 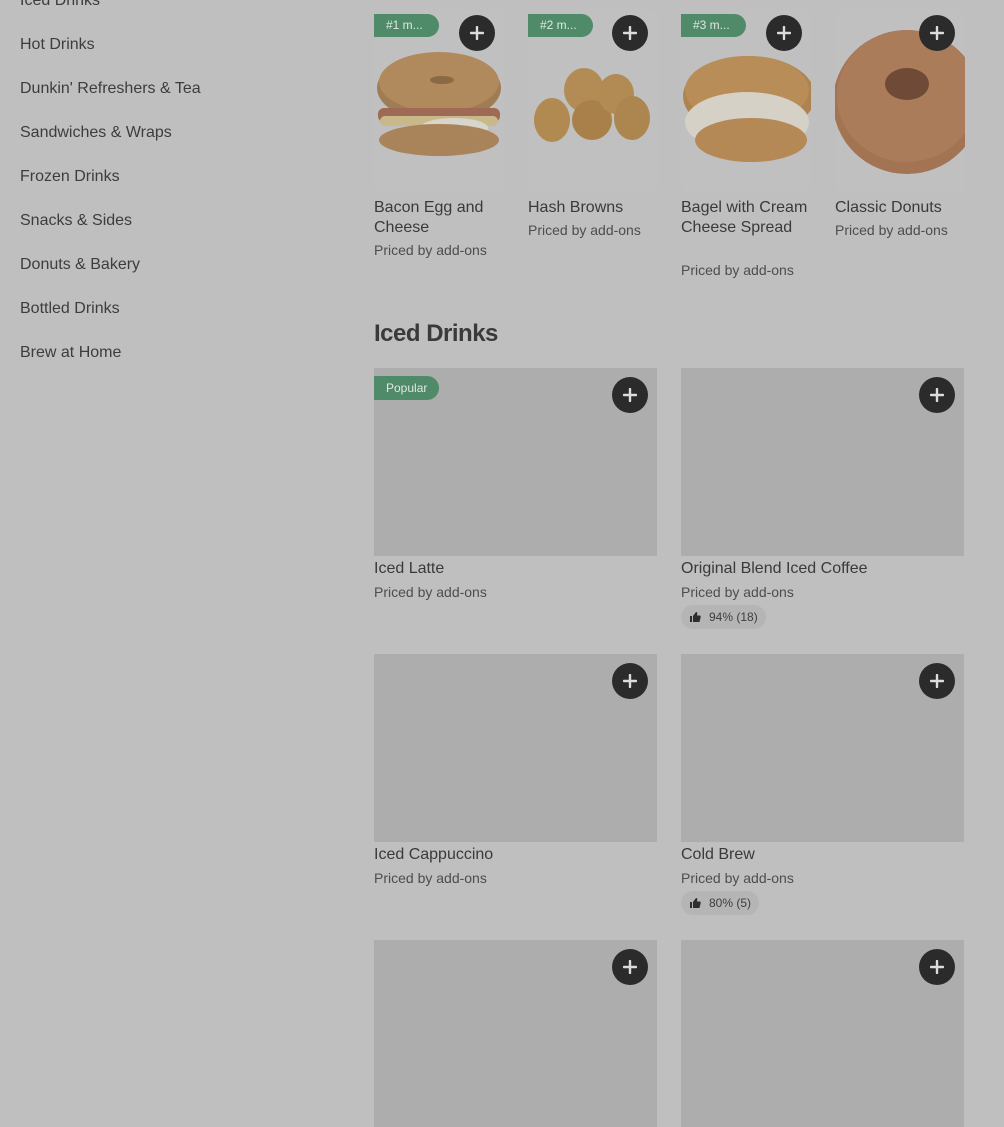 I want to click on item-title: Original Blend Iced Coffee, so click(x=774, y=568).